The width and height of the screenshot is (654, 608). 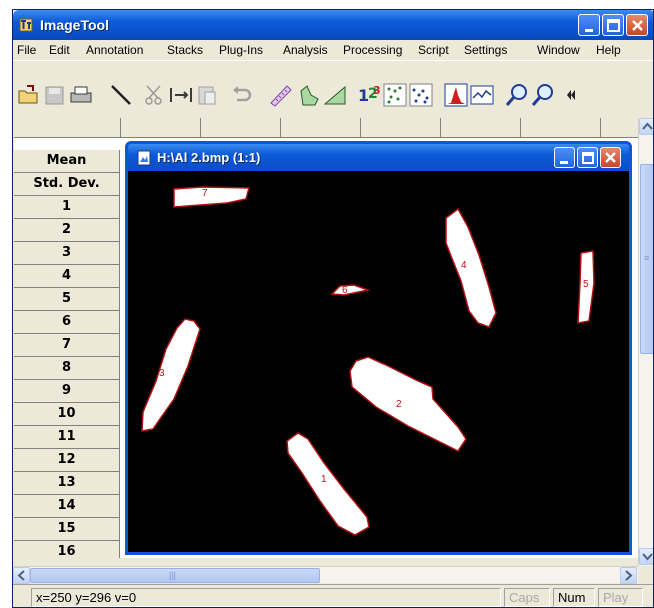 What do you see at coordinates (558, 50) in the screenshot?
I see `menu-window: Window` at bounding box center [558, 50].